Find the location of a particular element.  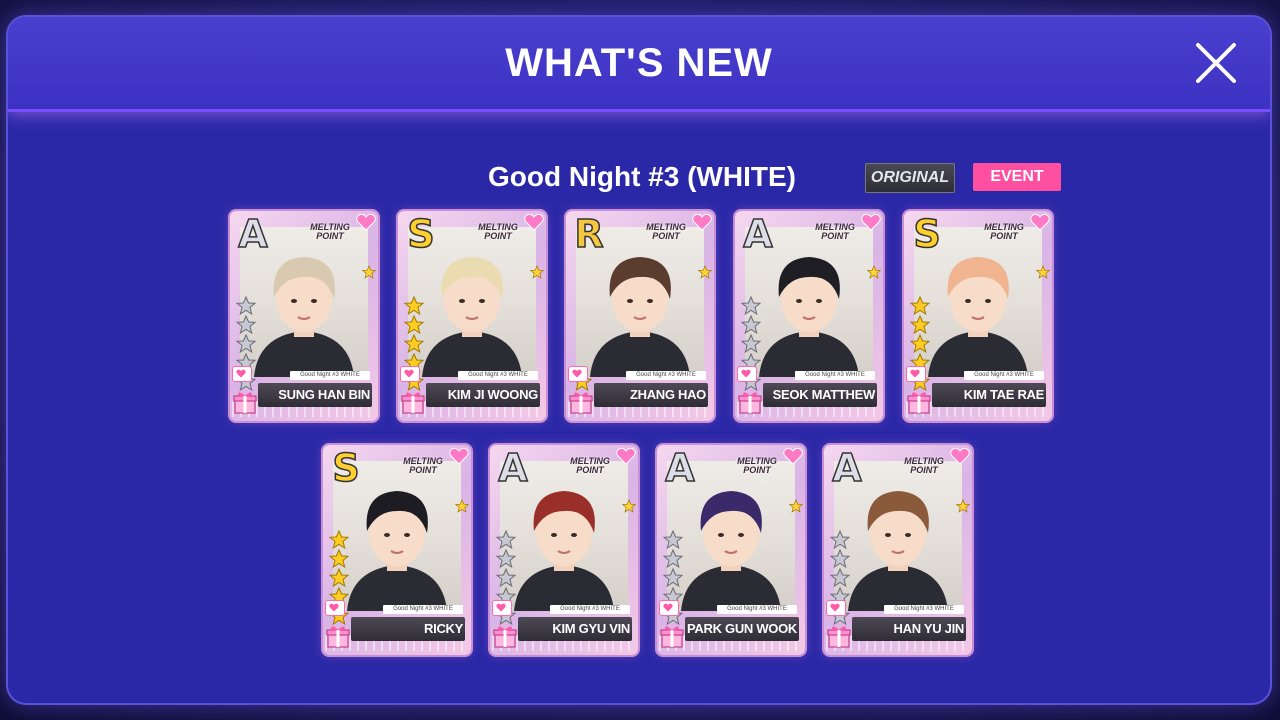

name-bar: ZHANG HAO is located at coordinates (651, 395).